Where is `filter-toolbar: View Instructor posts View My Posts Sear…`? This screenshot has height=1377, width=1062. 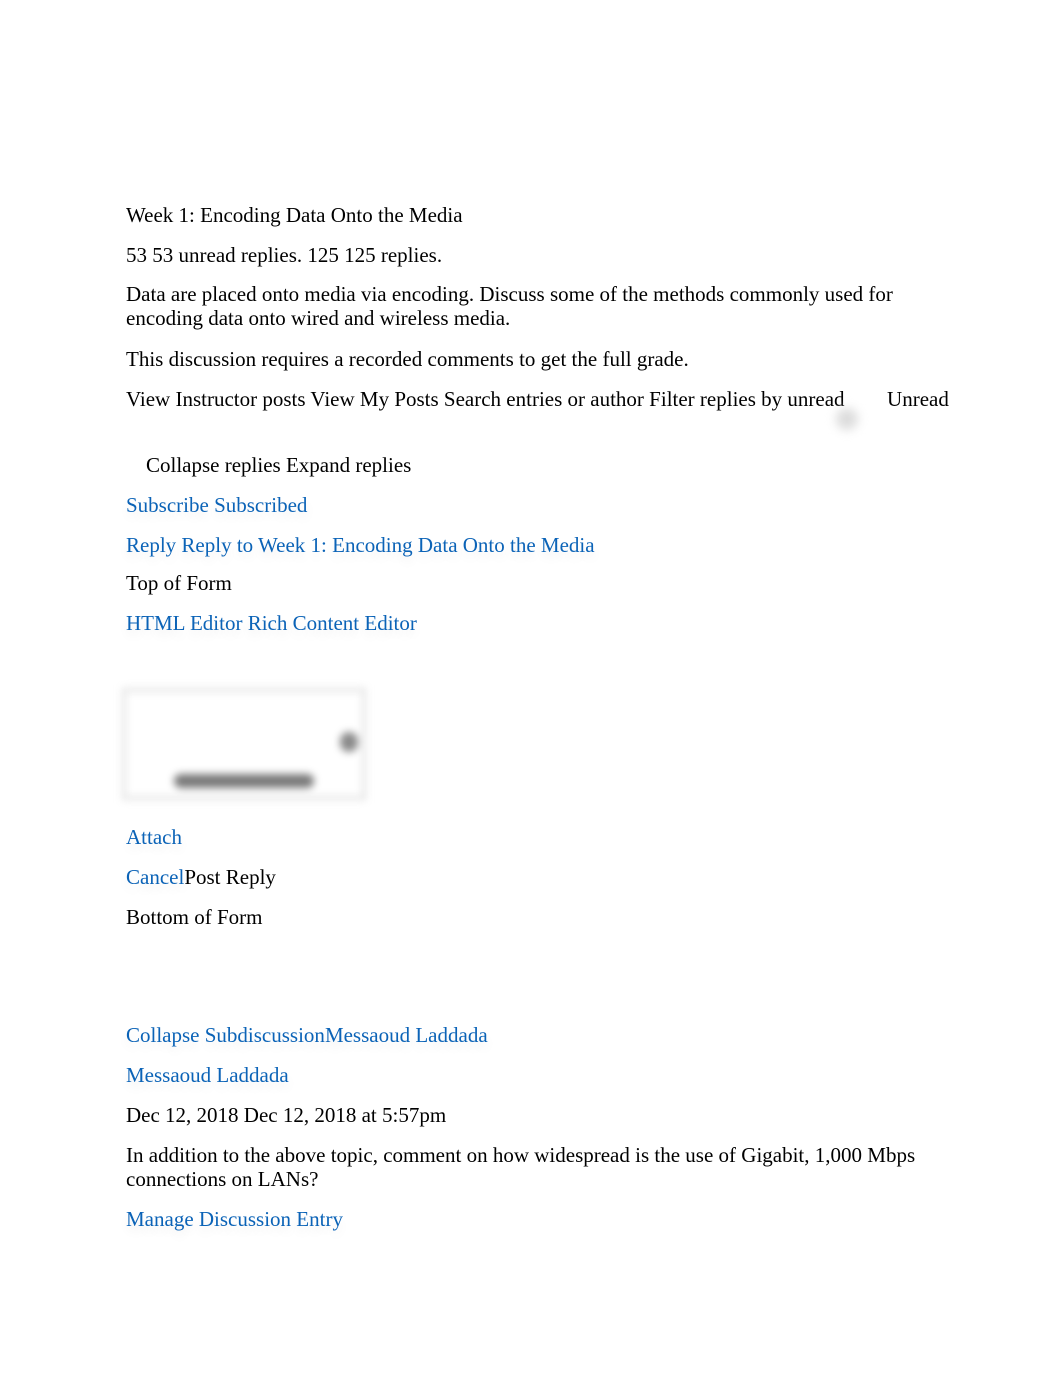
filter-toolbar: View Instructor posts View My Posts Sear… is located at coordinates (537, 399).